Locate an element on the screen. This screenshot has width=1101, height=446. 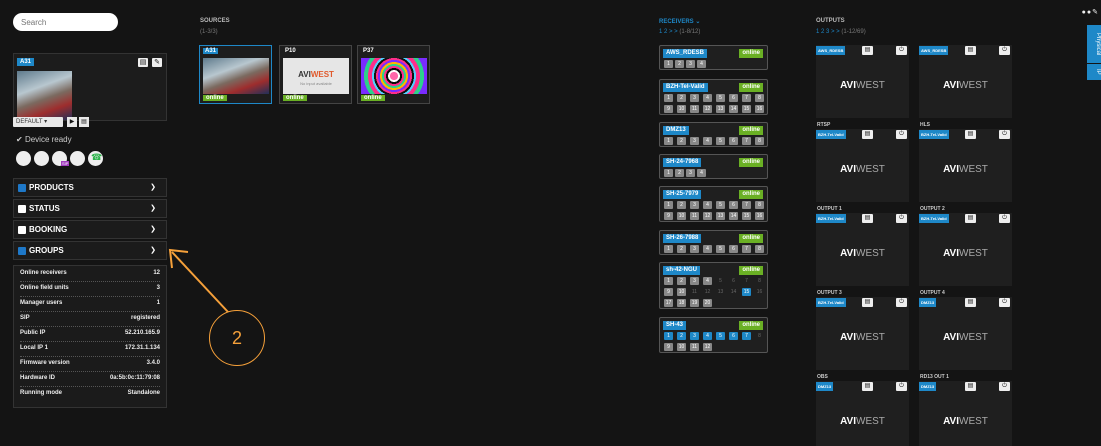
accordion-groups: GROUPS ❯ is located at coordinates (90, 250).